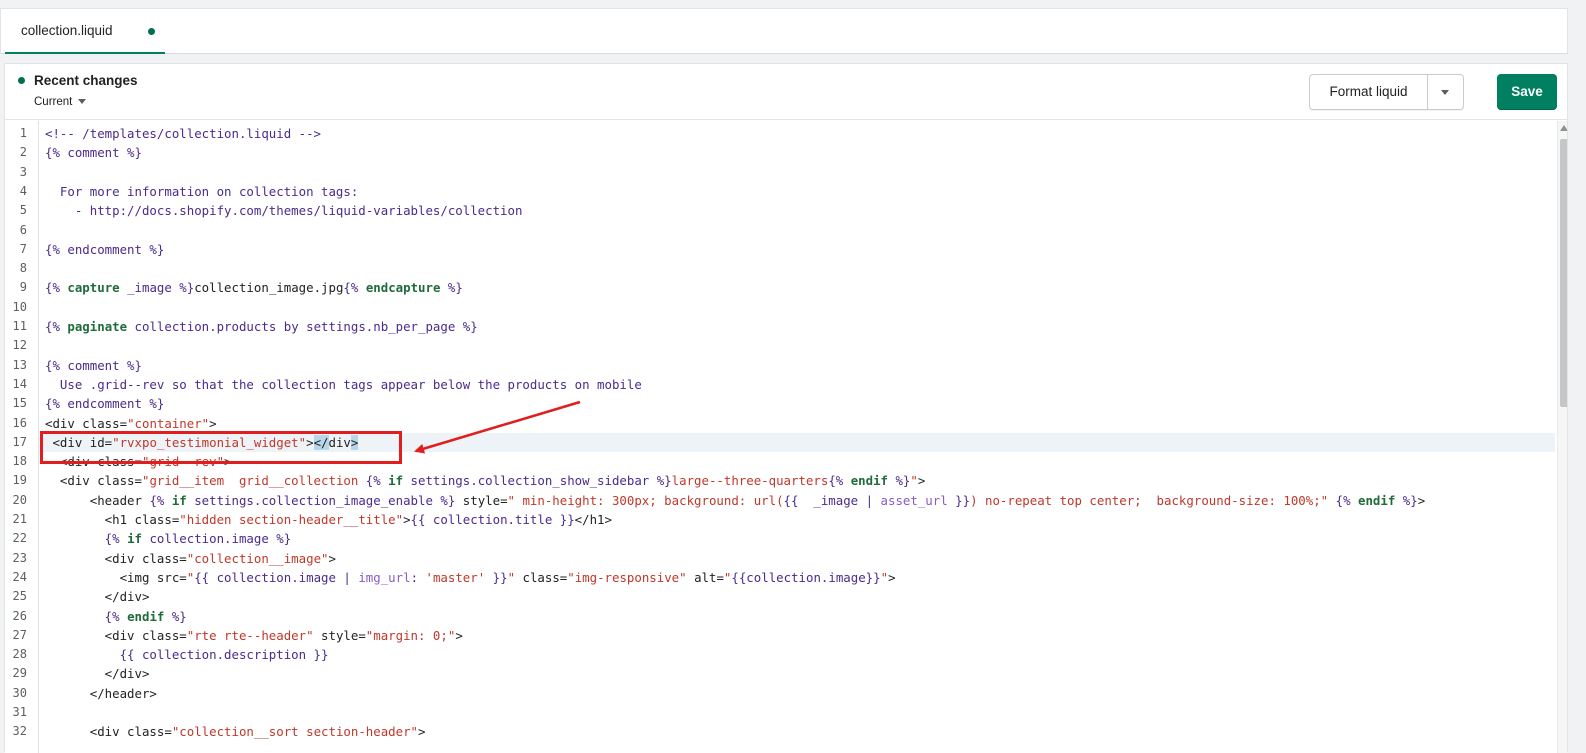 The width and height of the screenshot is (1586, 753). What do you see at coordinates (291, 519) in the screenshot?
I see `code-token: "hidden section-header__title"` at bounding box center [291, 519].